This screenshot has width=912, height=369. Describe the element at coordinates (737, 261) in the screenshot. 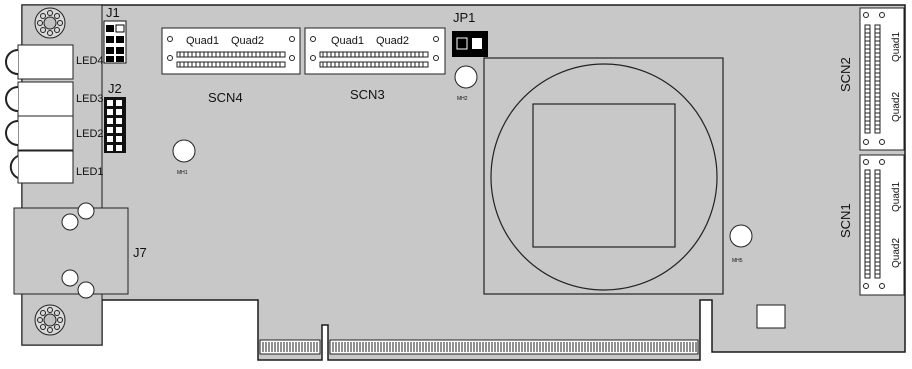

I see `mh5-label: MH5` at that location.